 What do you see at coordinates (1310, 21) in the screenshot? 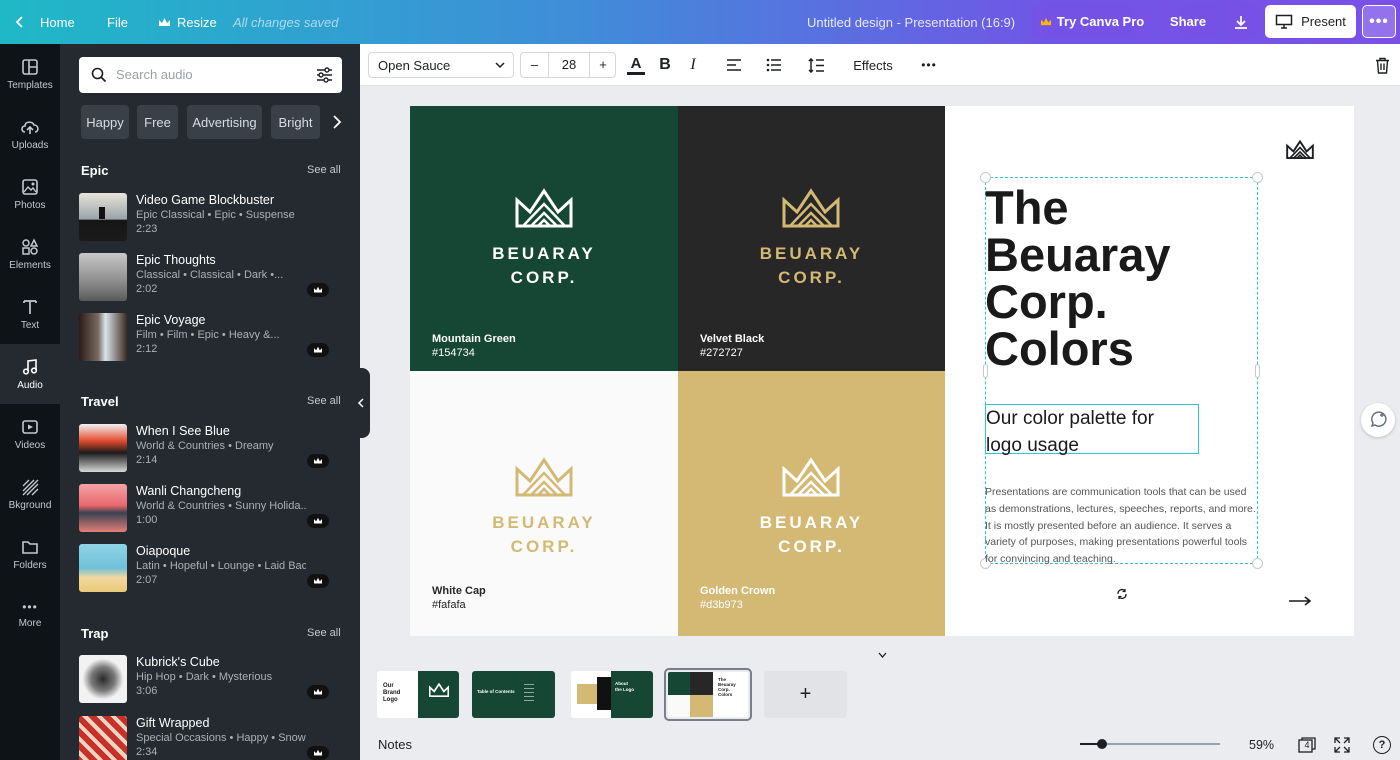
I see `present-button: Present` at bounding box center [1310, 21].